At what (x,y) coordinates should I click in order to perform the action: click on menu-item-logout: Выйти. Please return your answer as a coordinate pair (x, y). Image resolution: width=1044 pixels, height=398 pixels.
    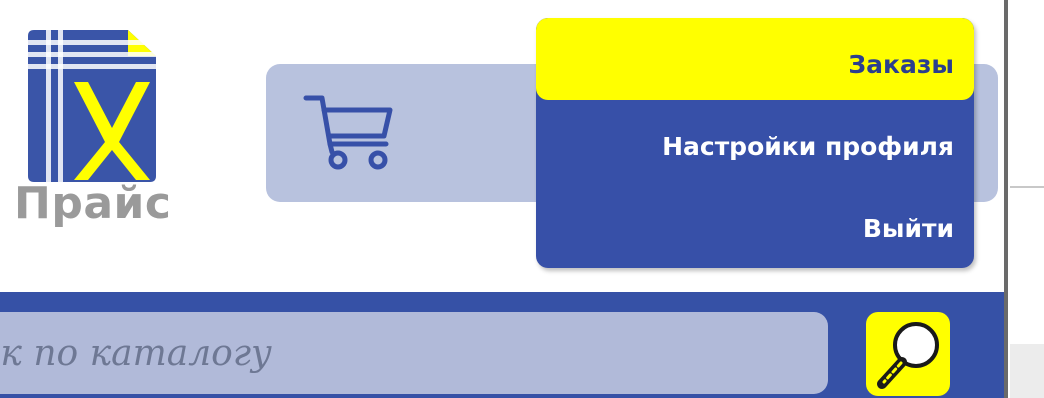
    Looking at the image, I should click on (755, 229).